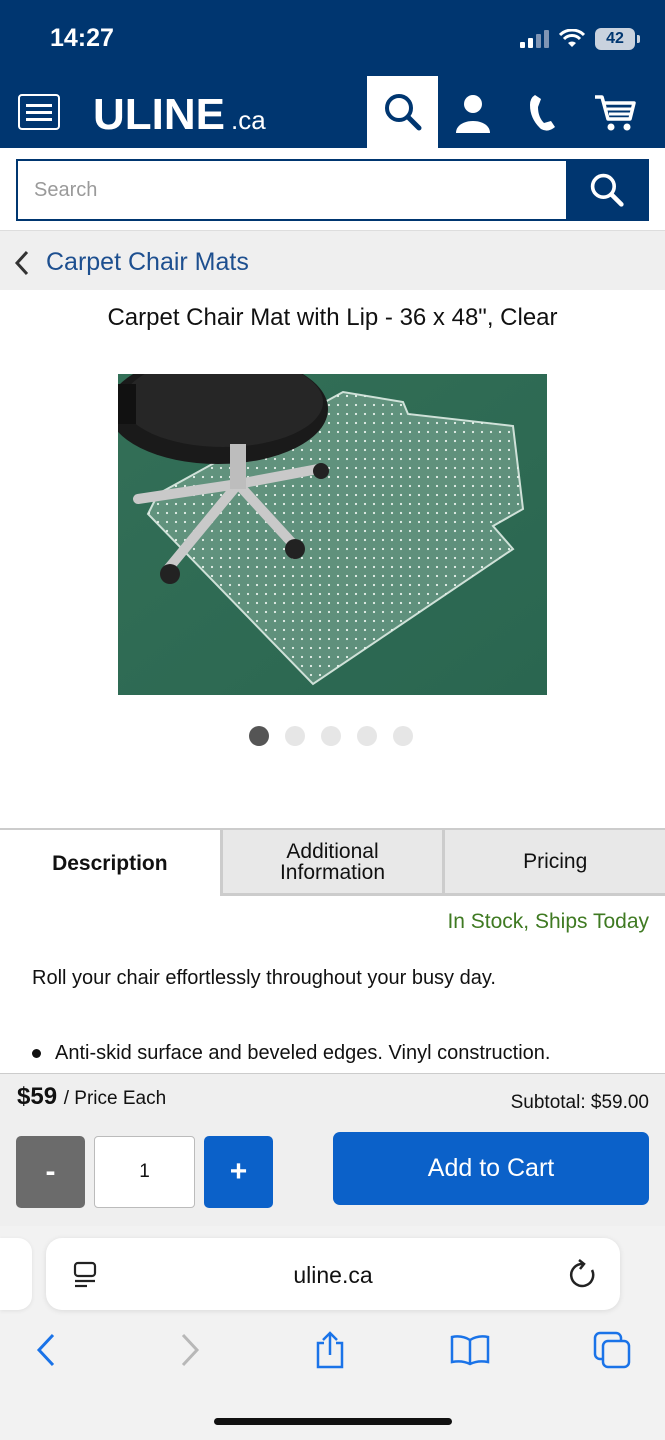 The height and width of the screenshot is (1440, 665). Describe the element at coordinates (612, 1350) in the screenshot. I see `tabs-icon` at that location.